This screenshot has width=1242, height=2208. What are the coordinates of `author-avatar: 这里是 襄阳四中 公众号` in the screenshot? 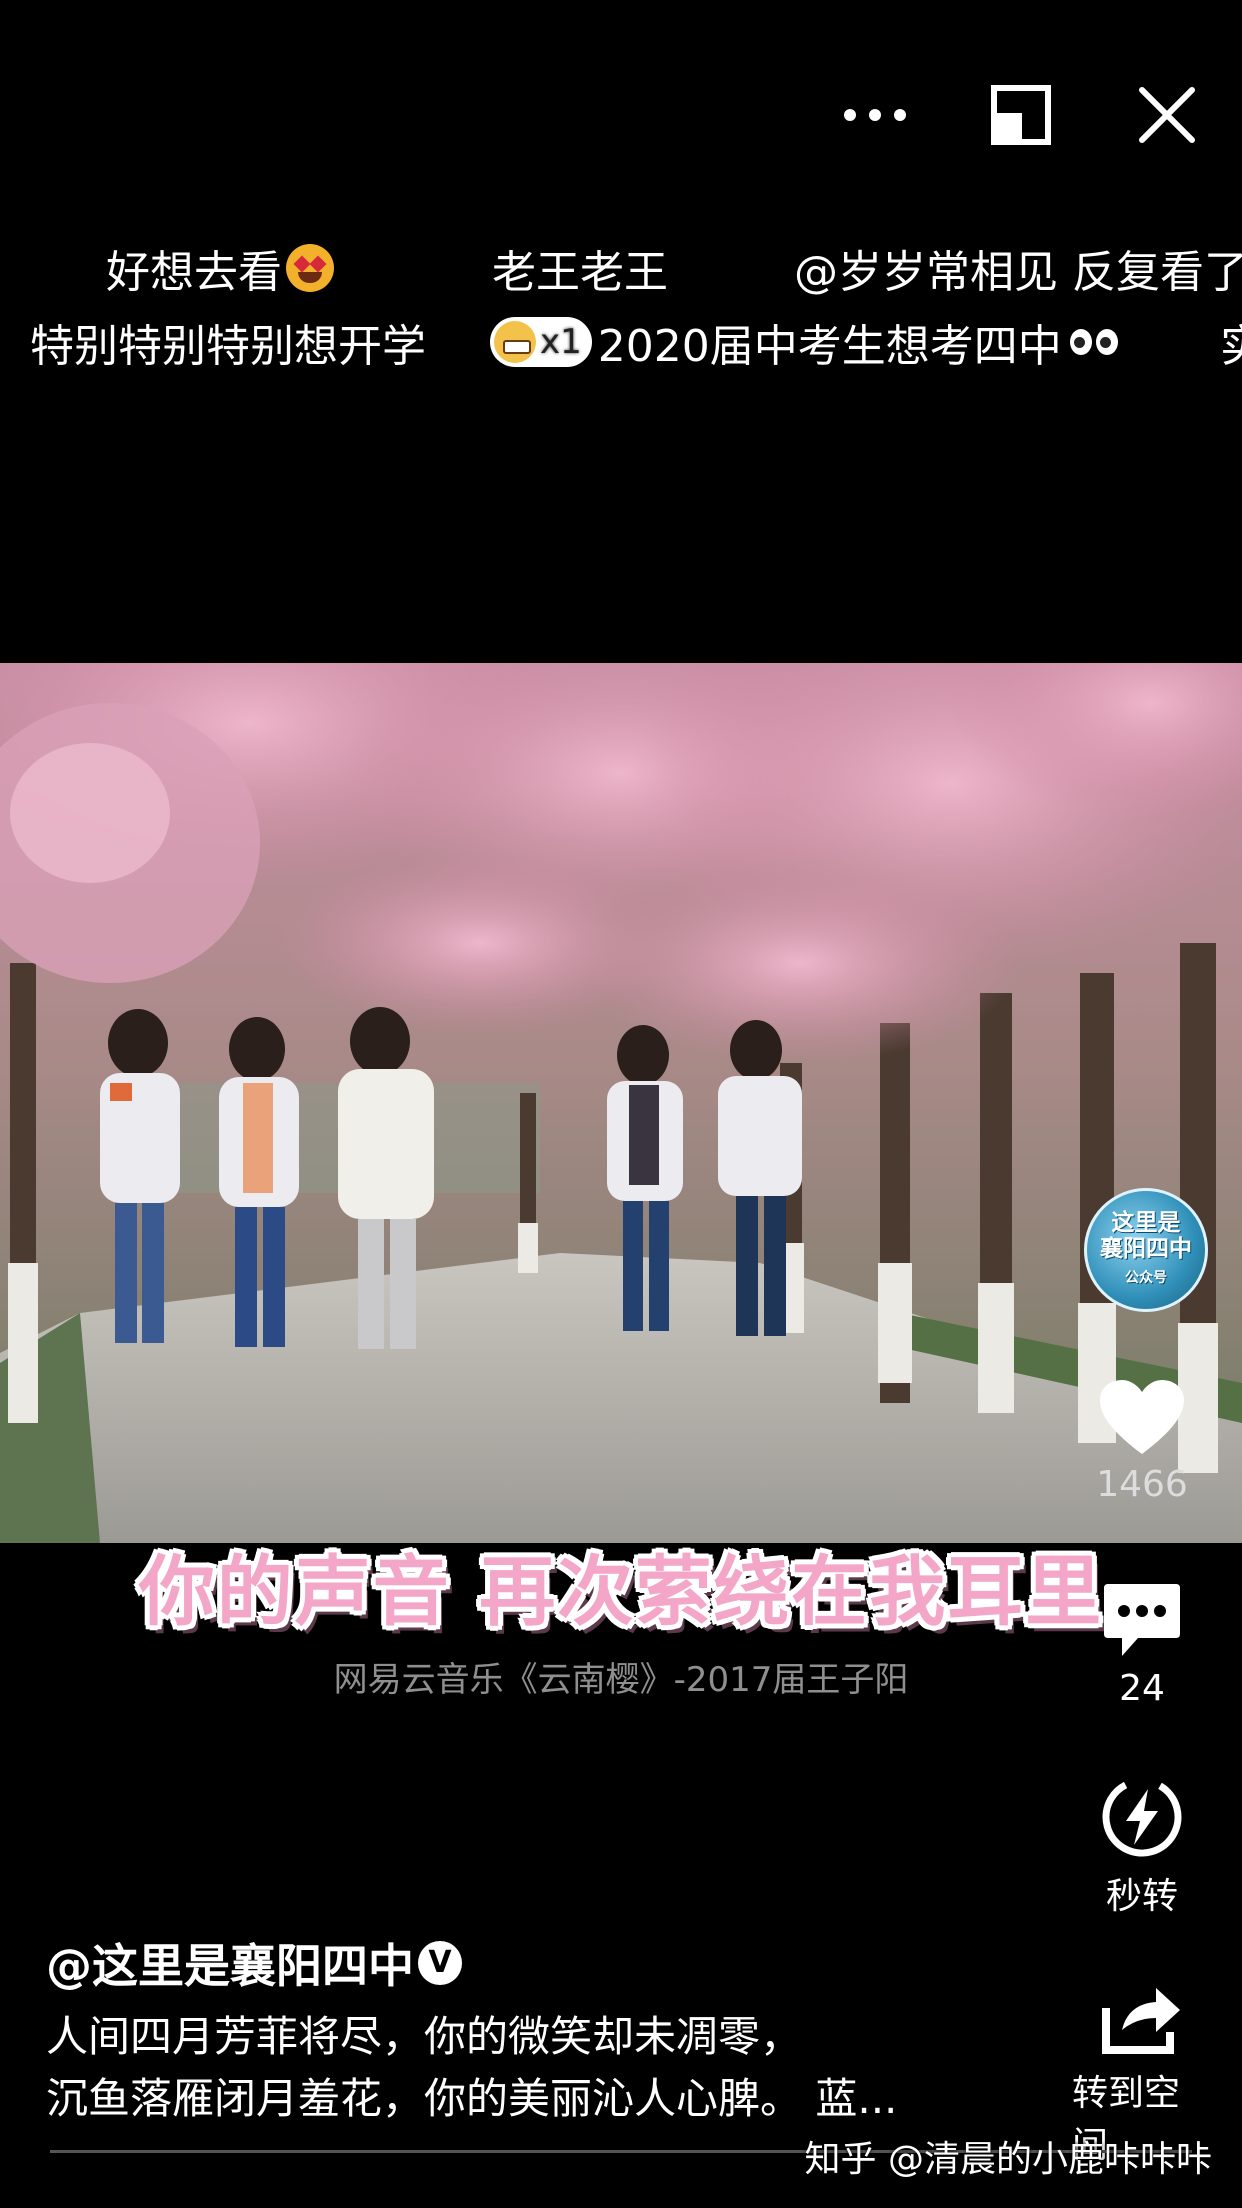 It's located at (1146, 1250).